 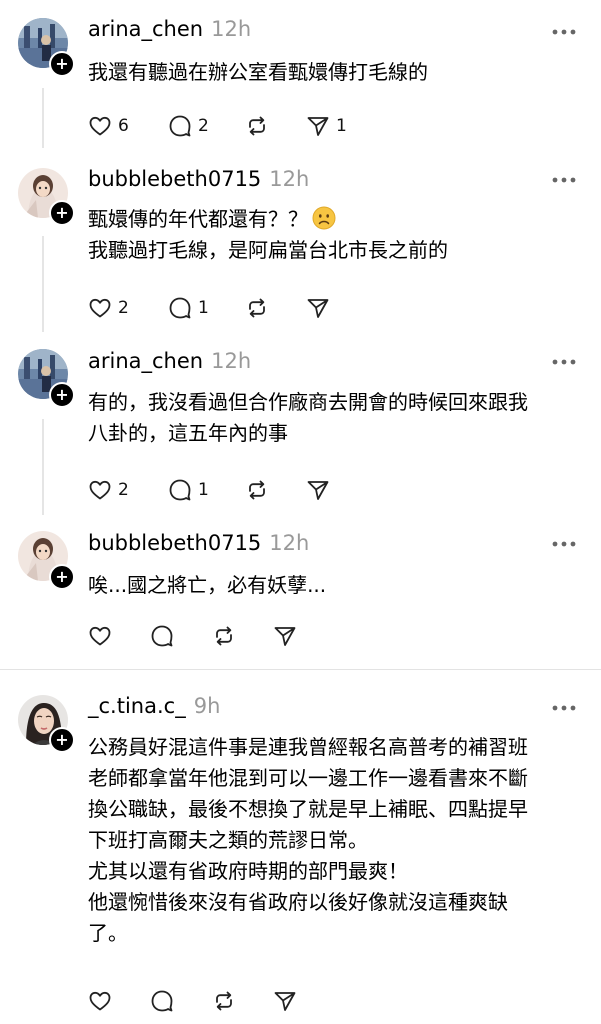 I want to click on text-line: 我聽過打毛線，是阿扁當台北市長之前的, so click(x=268, y=250).